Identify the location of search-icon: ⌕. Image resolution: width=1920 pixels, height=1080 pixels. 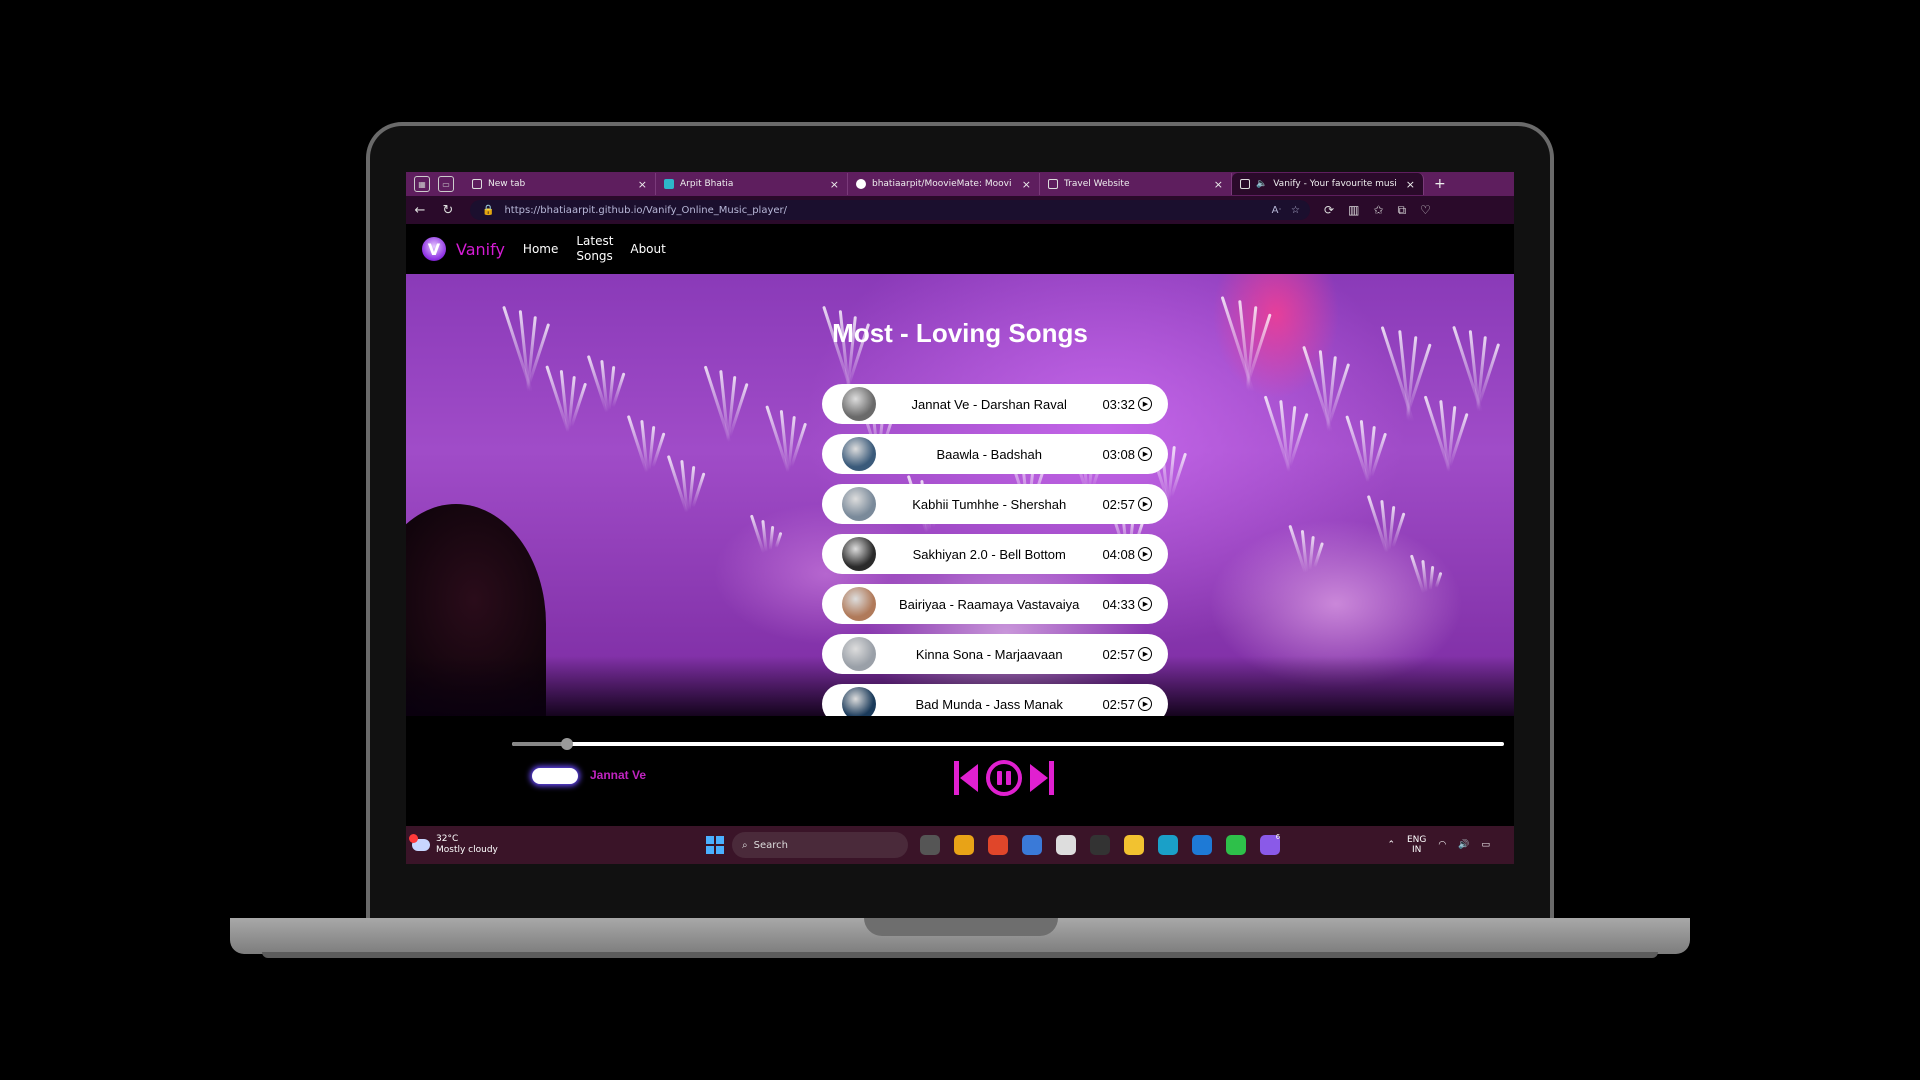
(745, 845).